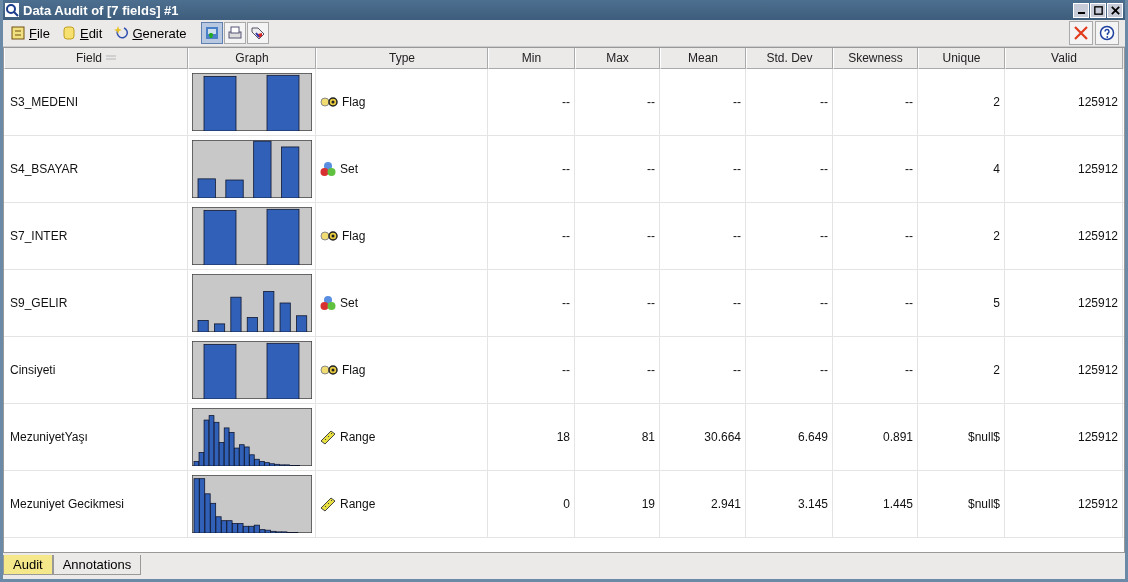 This screenshot has width=1128, height=582. I want to click on field-name: S9_GELIR, so click(39, 303).